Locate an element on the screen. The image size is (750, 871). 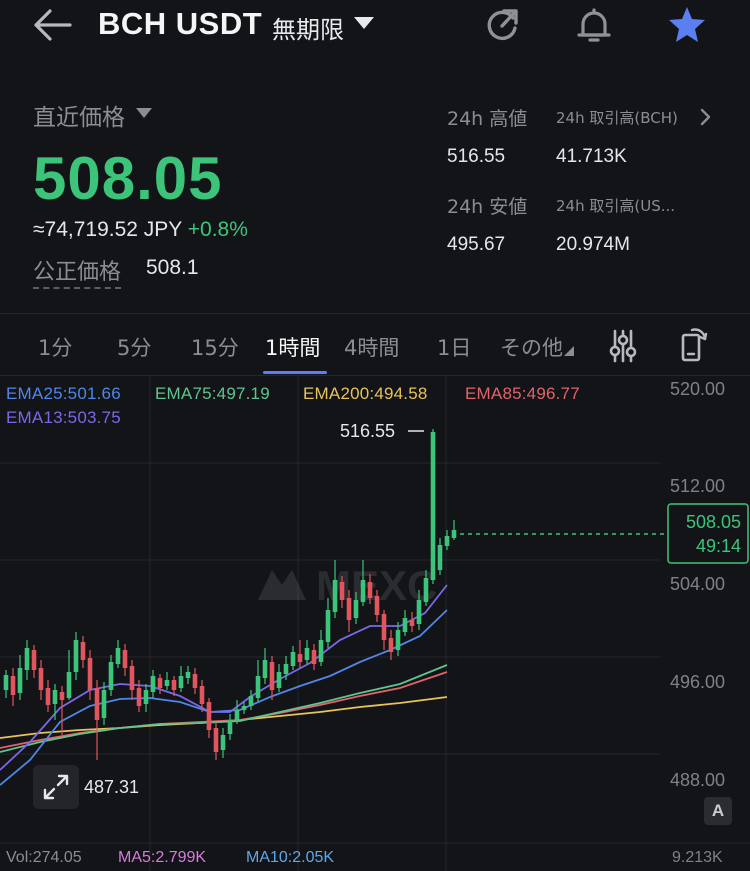
tab-1h: 1時間 is located at coordinates (292, 347).